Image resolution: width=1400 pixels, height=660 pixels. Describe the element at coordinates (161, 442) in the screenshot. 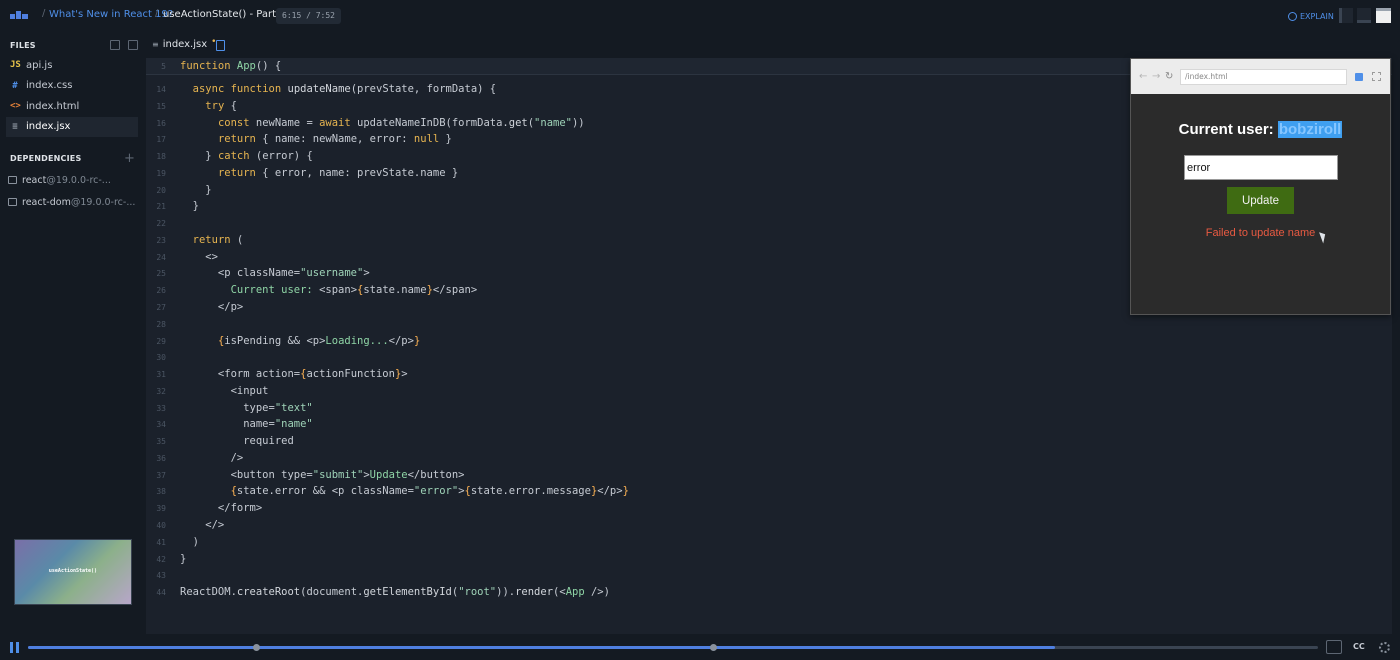

I see `line-number: 35` at that location.